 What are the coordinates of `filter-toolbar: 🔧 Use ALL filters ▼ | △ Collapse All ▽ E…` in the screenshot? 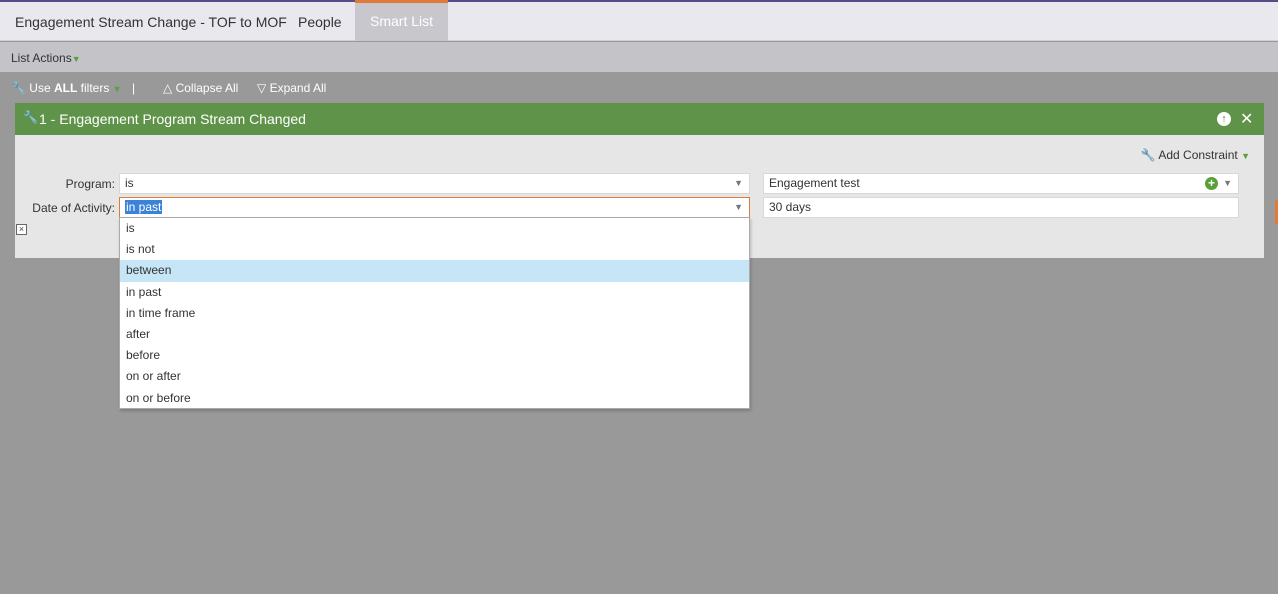 It's located at (639, 87).